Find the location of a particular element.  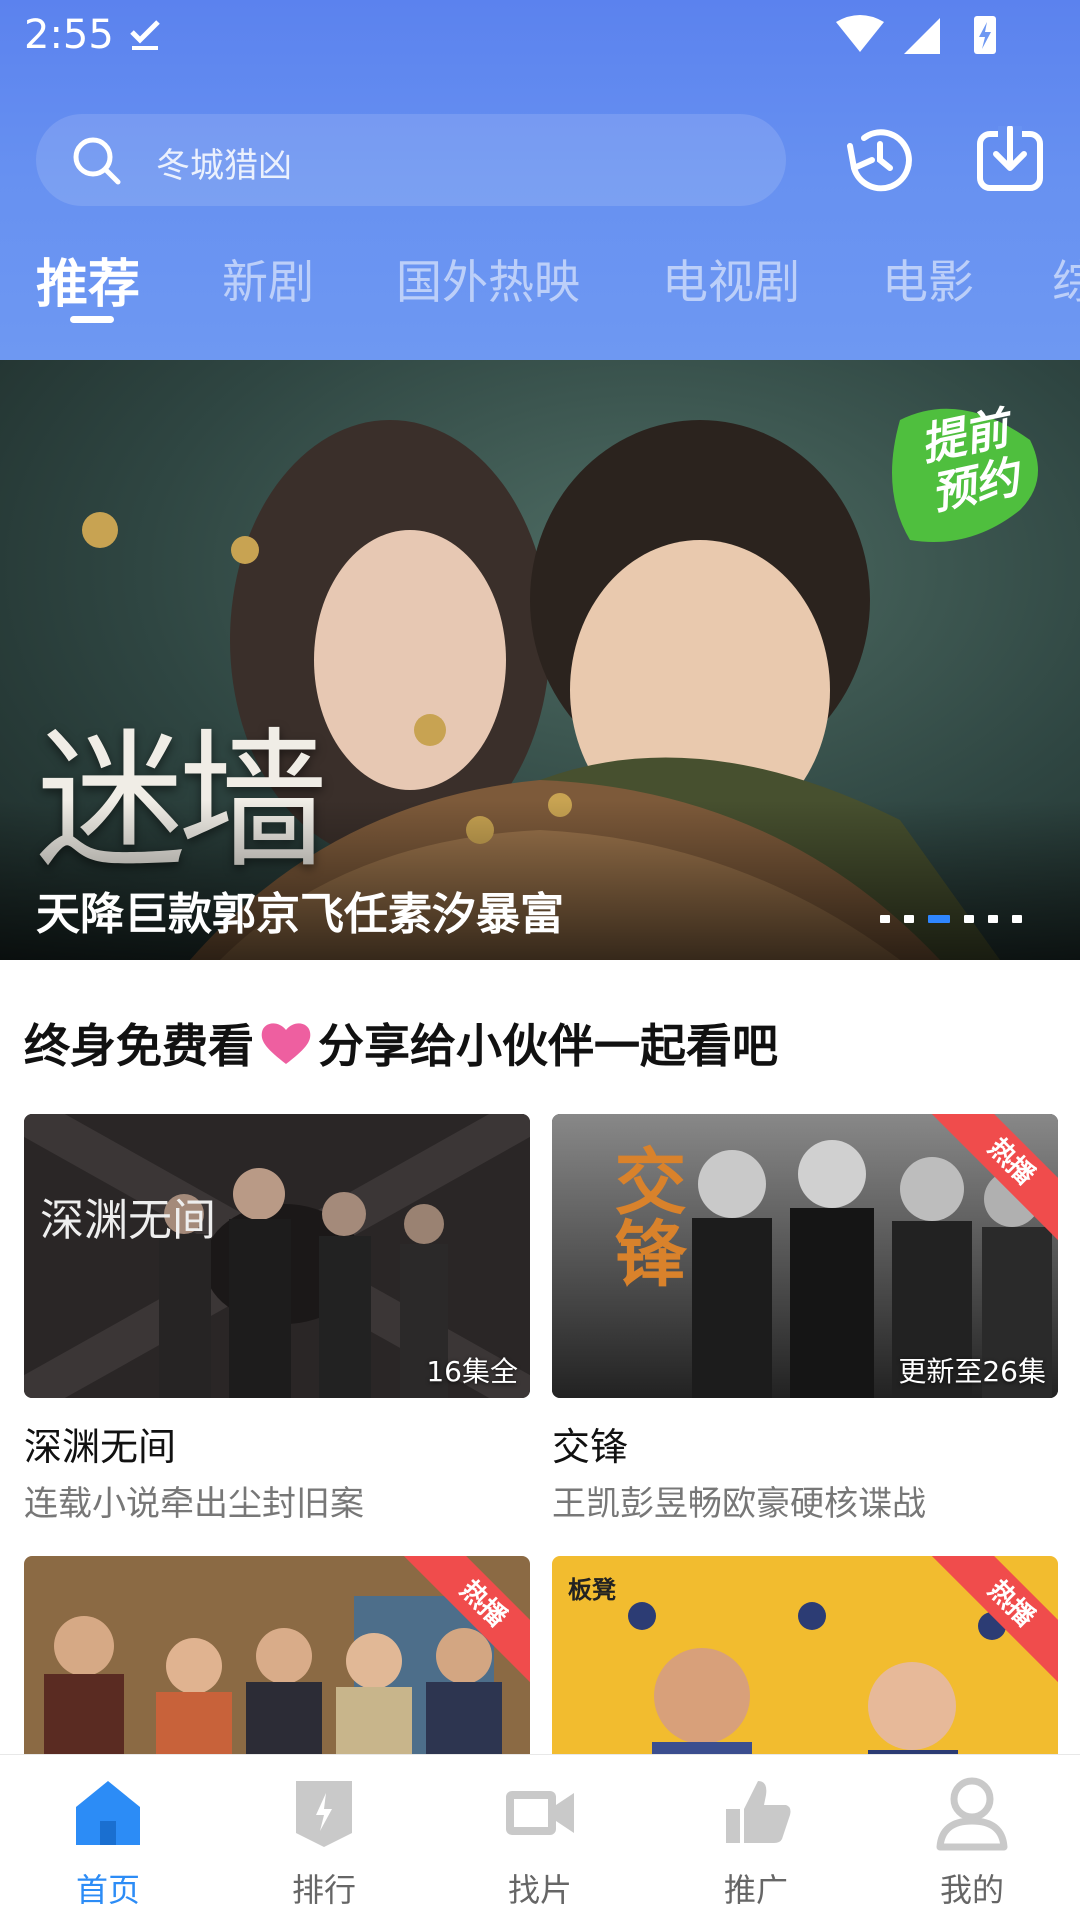

thumbs-up-icon is located at coordinates (758, 1812).